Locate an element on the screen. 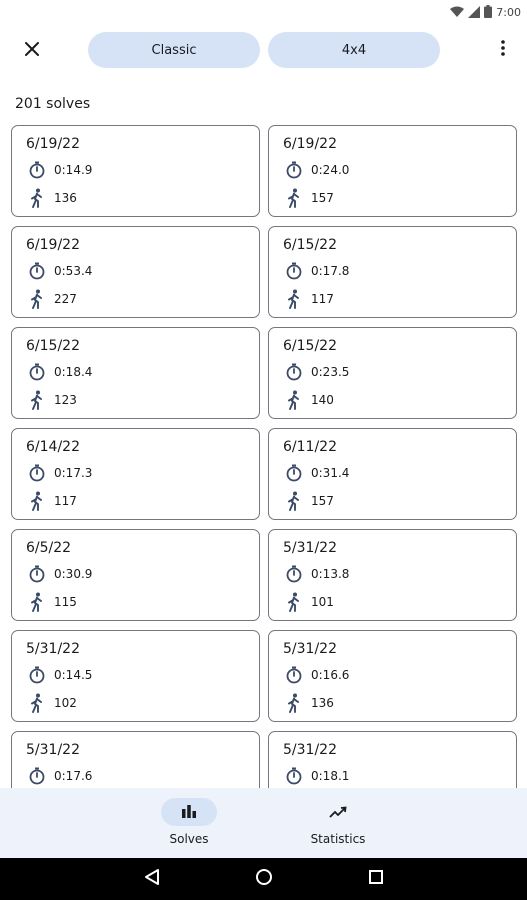 This screenshot has width=527, height=900. puzzle-size-chip: 4x4 is located at coordinates (354, 50).